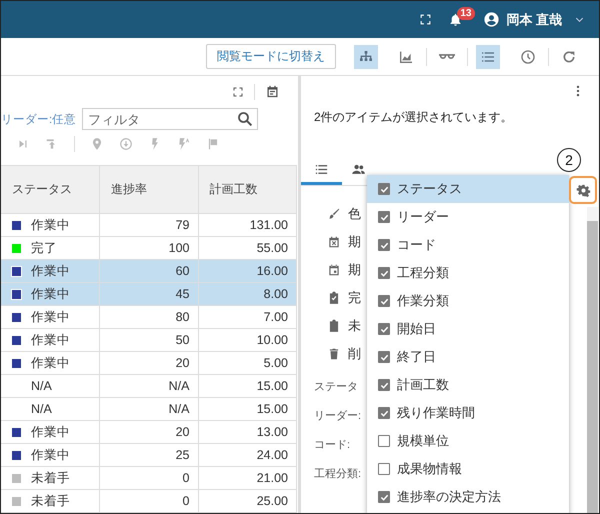  What do you see at coordinates (425, 19) in the screenshot?
I see `fullscreen-icon` at bounding box center [425, 19].